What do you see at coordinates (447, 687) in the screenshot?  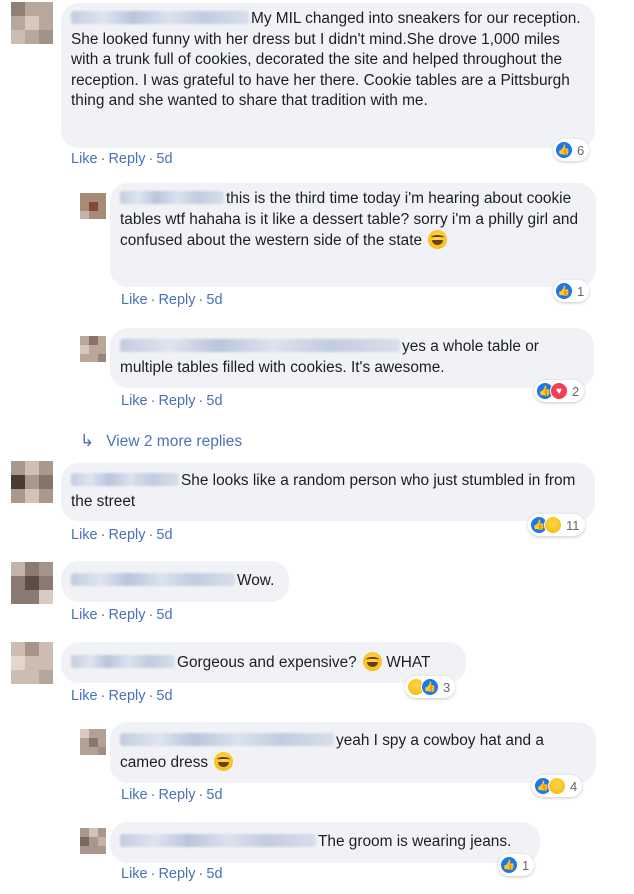 I see `reaction-count: 3` at bounding box center [447, 687].